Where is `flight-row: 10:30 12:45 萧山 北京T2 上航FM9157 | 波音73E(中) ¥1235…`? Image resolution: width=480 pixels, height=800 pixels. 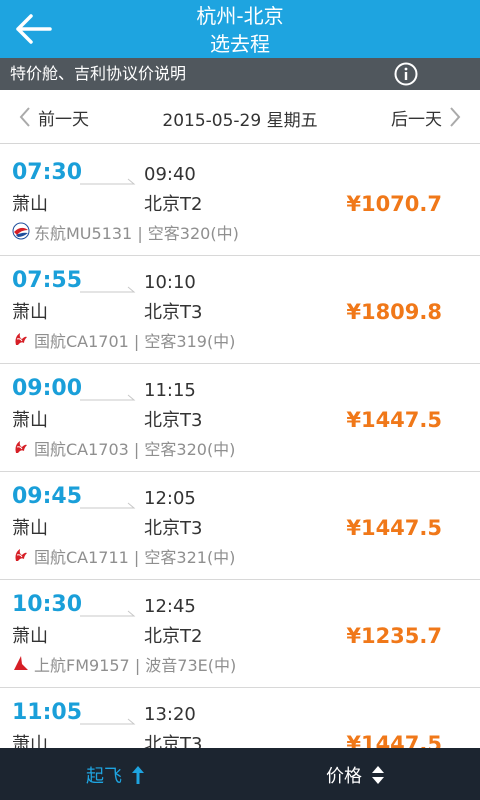 flight-row: 10:30 12:45 萧山 北京T2 上航FM9157 | 波音73E(中) ¥1235… is located at coordinates (240, 634).